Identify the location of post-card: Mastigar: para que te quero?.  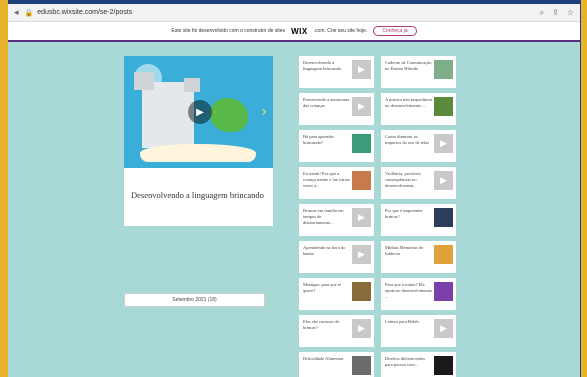
(336, 294).